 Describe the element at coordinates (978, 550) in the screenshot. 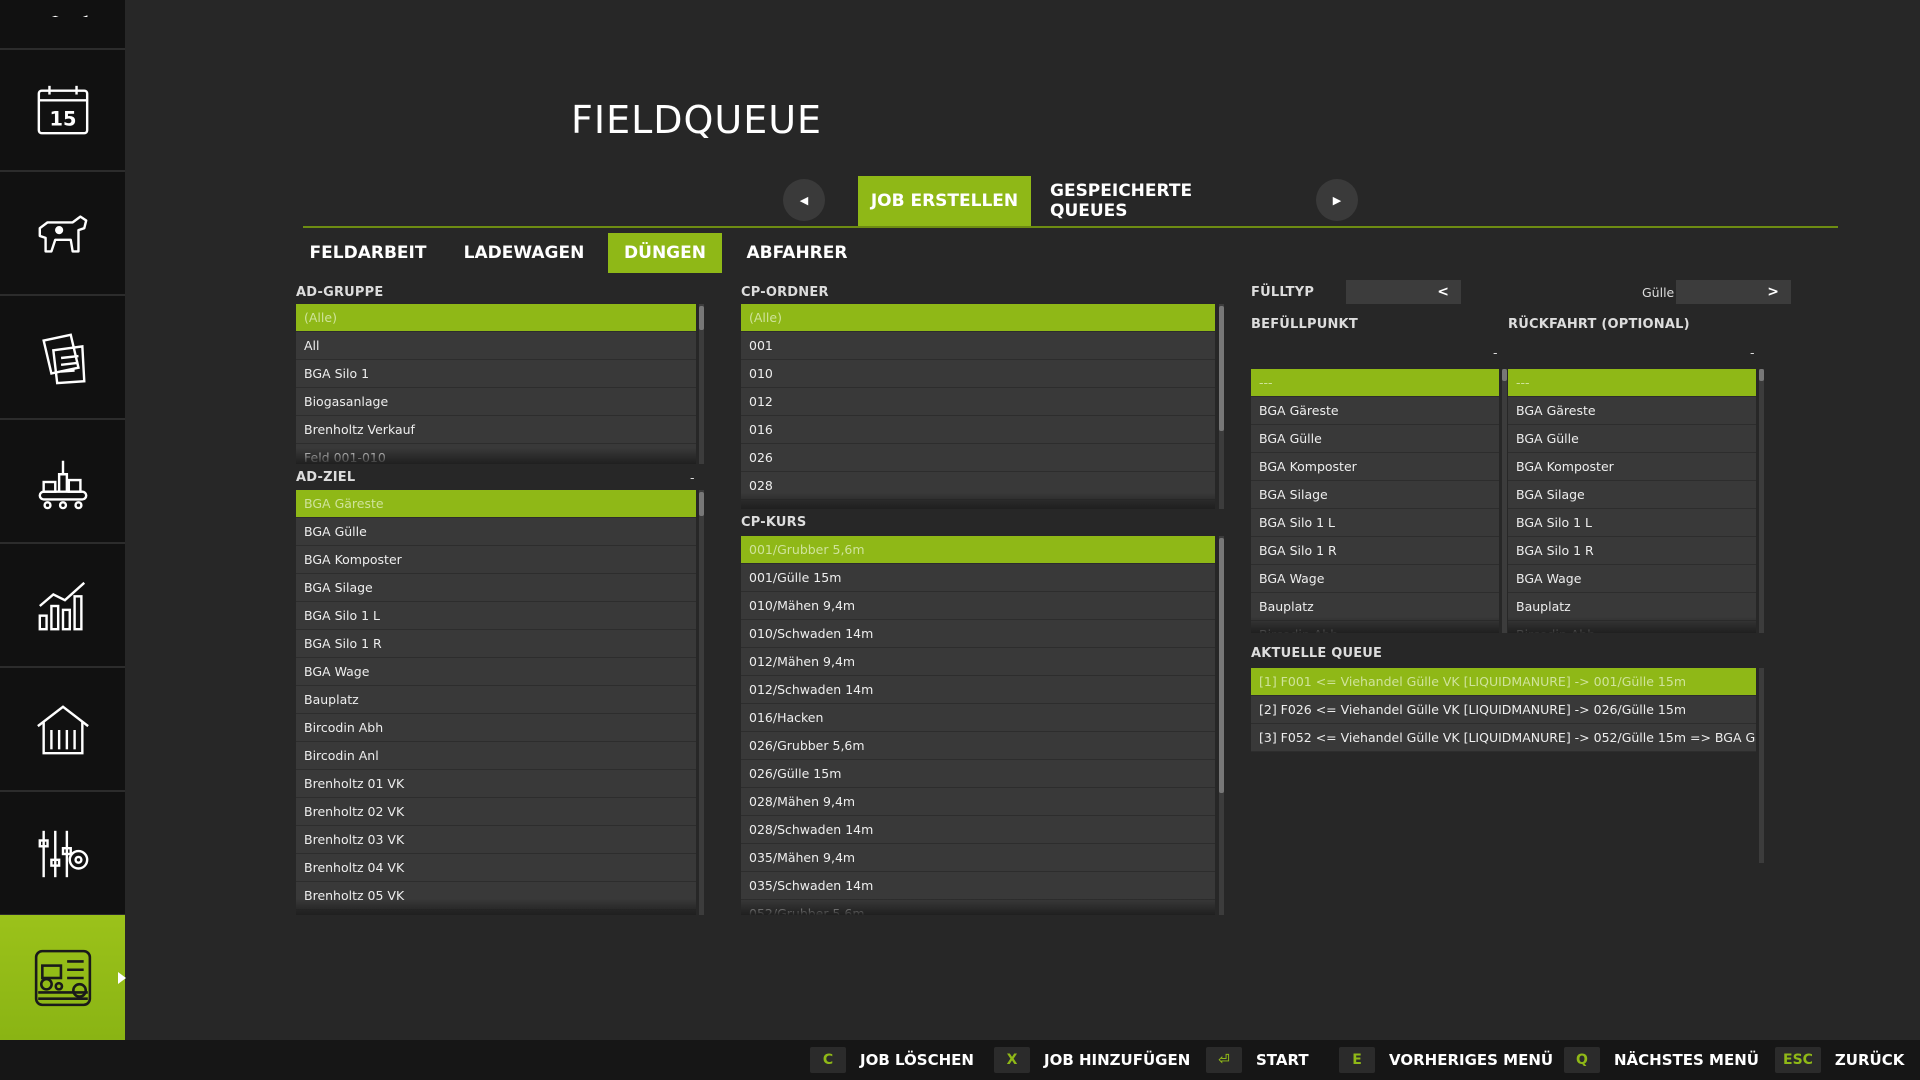

I see `cp-kurs-item: 001/Grubber 5,6m` at that location.